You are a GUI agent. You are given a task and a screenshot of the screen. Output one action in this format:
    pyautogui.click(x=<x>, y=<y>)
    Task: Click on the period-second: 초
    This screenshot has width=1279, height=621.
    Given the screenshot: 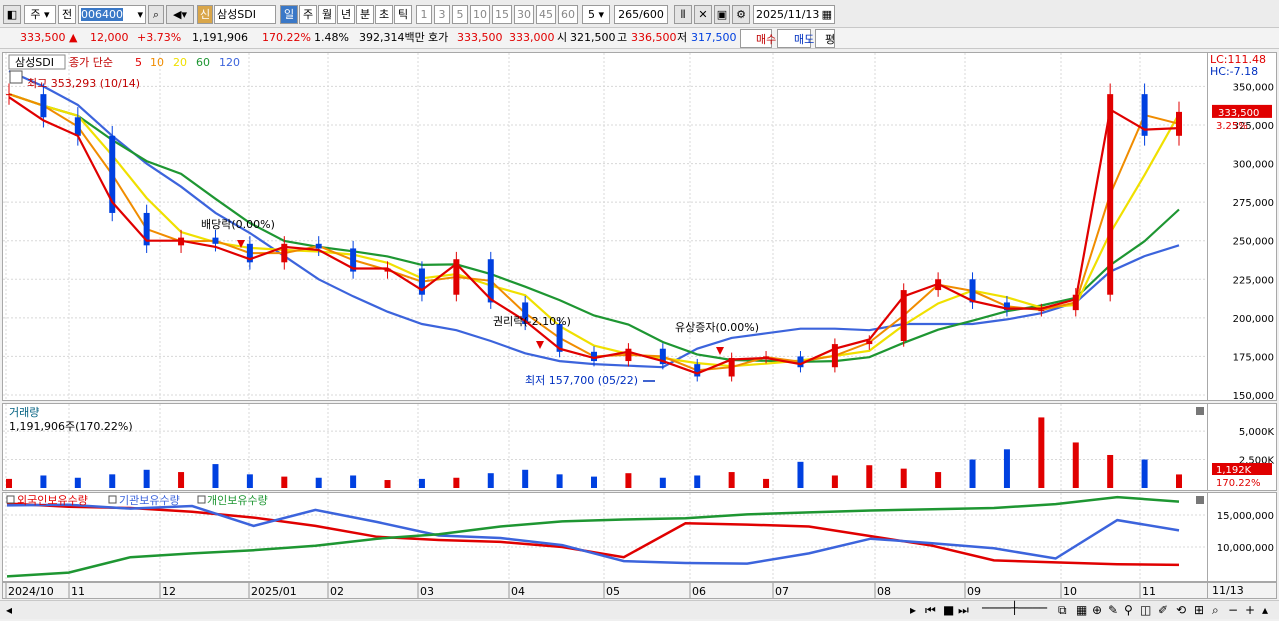 What is the action you would take?
    pyautogui.click(x=384, y=14)
    